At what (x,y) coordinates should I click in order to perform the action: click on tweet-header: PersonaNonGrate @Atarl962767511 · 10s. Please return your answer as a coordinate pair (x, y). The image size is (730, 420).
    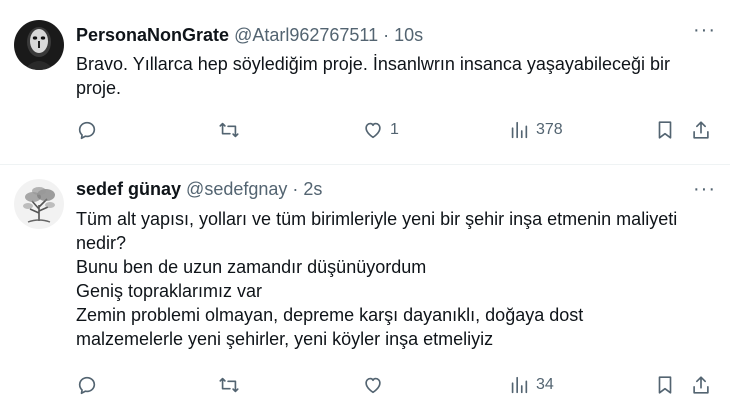
    Looking at the image, I should click on (249, 35).